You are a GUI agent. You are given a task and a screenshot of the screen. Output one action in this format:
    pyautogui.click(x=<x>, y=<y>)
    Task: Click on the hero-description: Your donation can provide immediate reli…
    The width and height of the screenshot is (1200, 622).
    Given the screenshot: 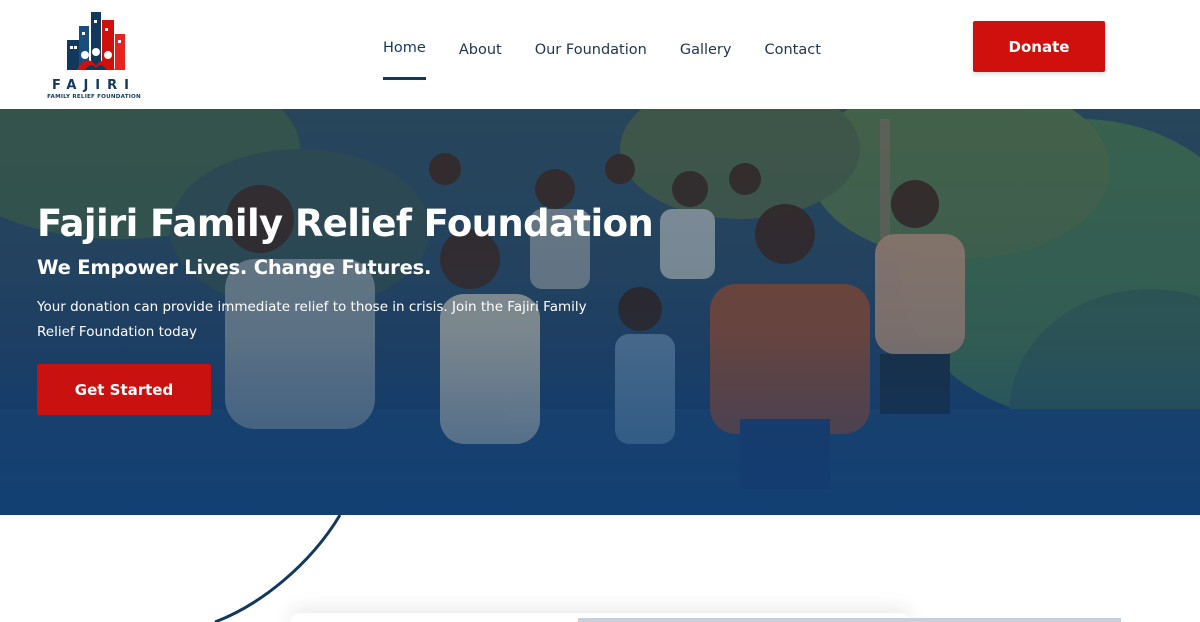 What is the action you would take?
    pyautogui.click(x=312, y=319)
    